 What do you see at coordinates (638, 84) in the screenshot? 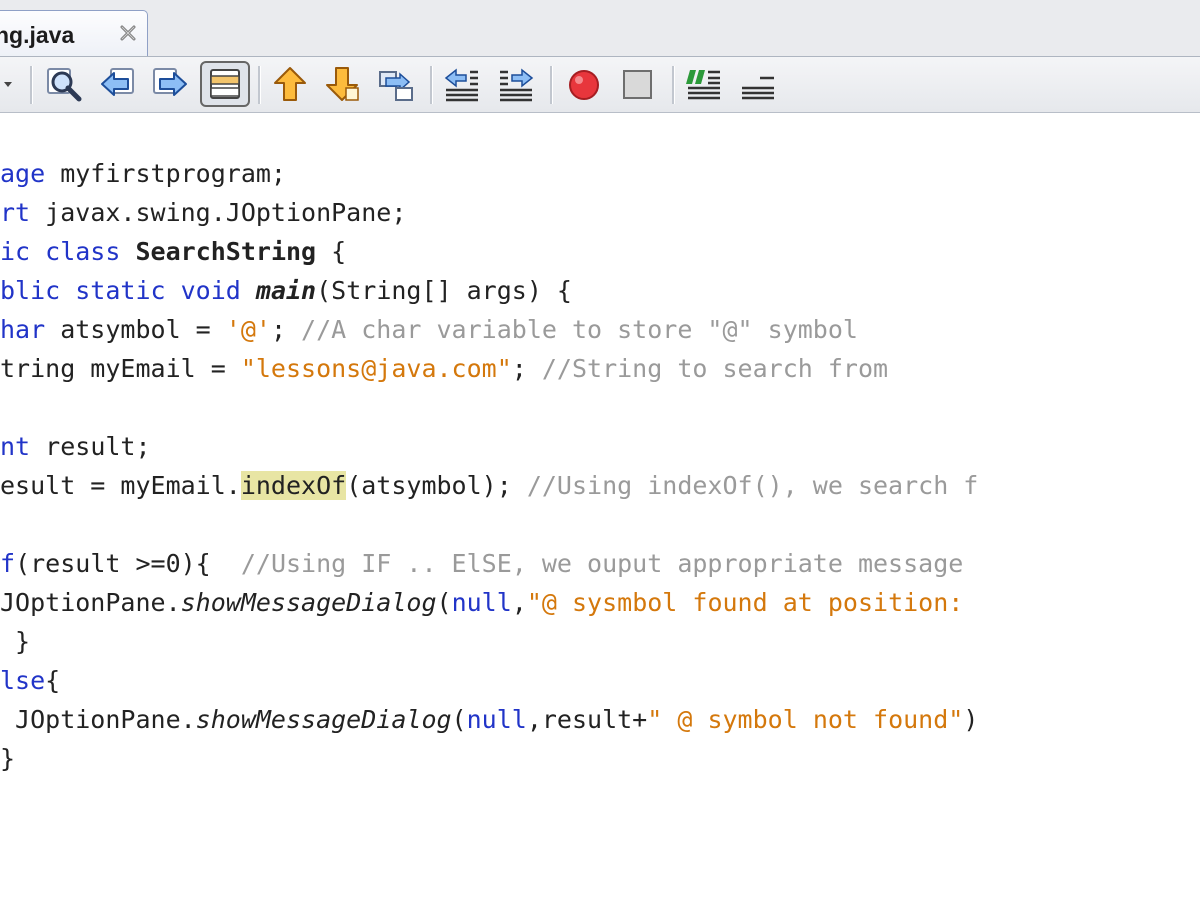
I see `stop-macro-recording-icon` at bounding box center [638, 84].